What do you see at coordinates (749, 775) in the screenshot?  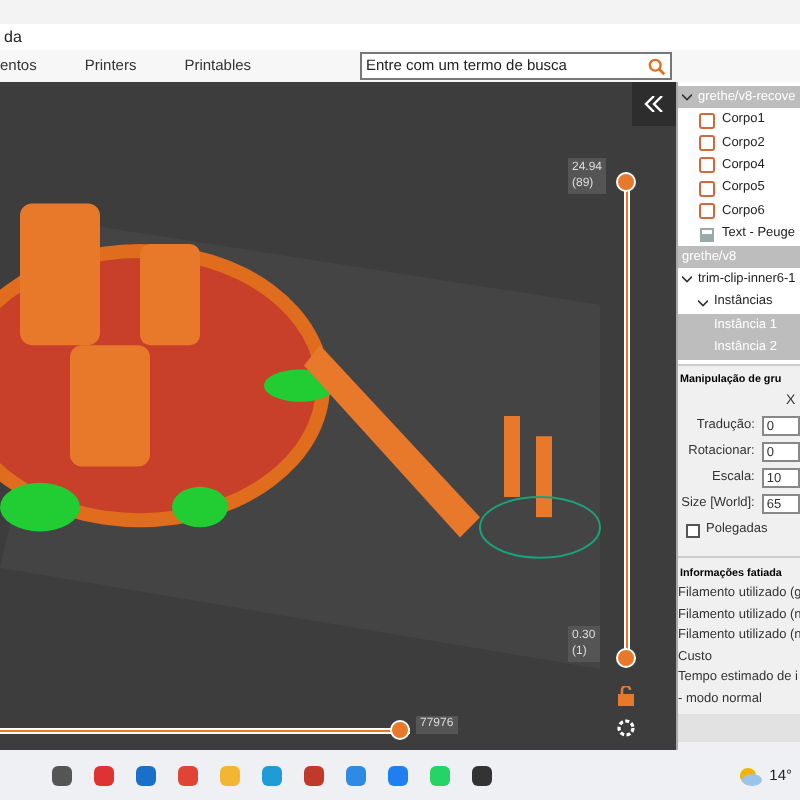 I see `weather-icon` at bounding box center [749, 775].